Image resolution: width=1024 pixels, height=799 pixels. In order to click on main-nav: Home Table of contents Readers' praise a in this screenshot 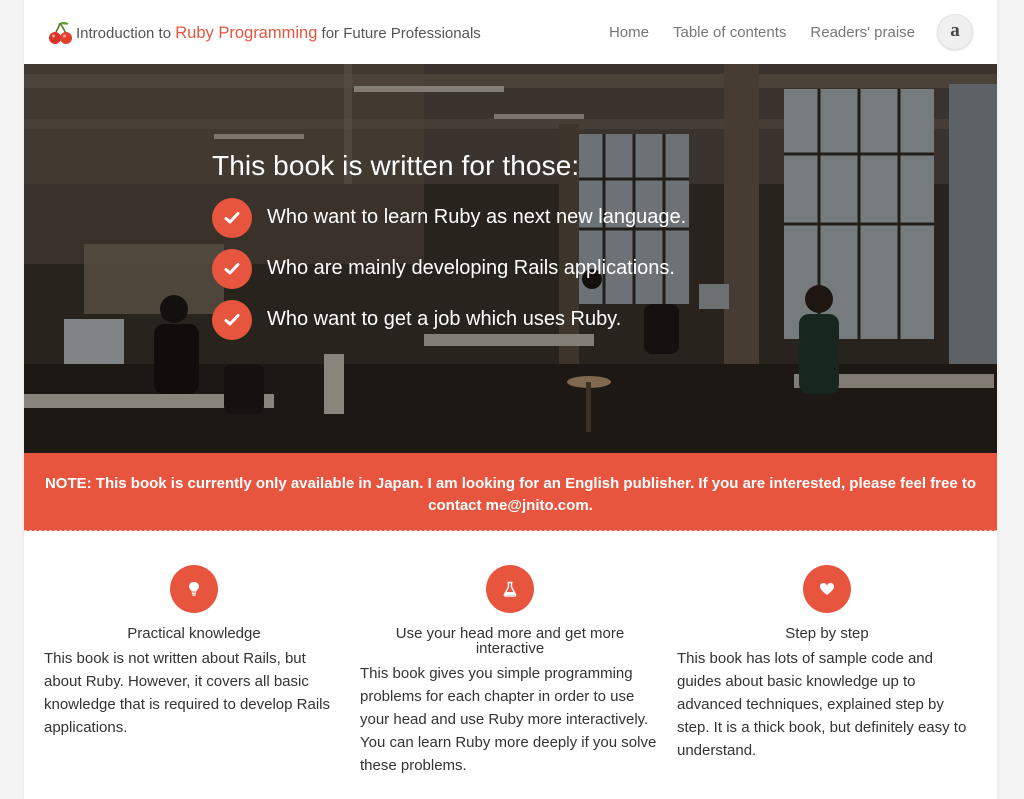, I will do `click(779, 32)`.